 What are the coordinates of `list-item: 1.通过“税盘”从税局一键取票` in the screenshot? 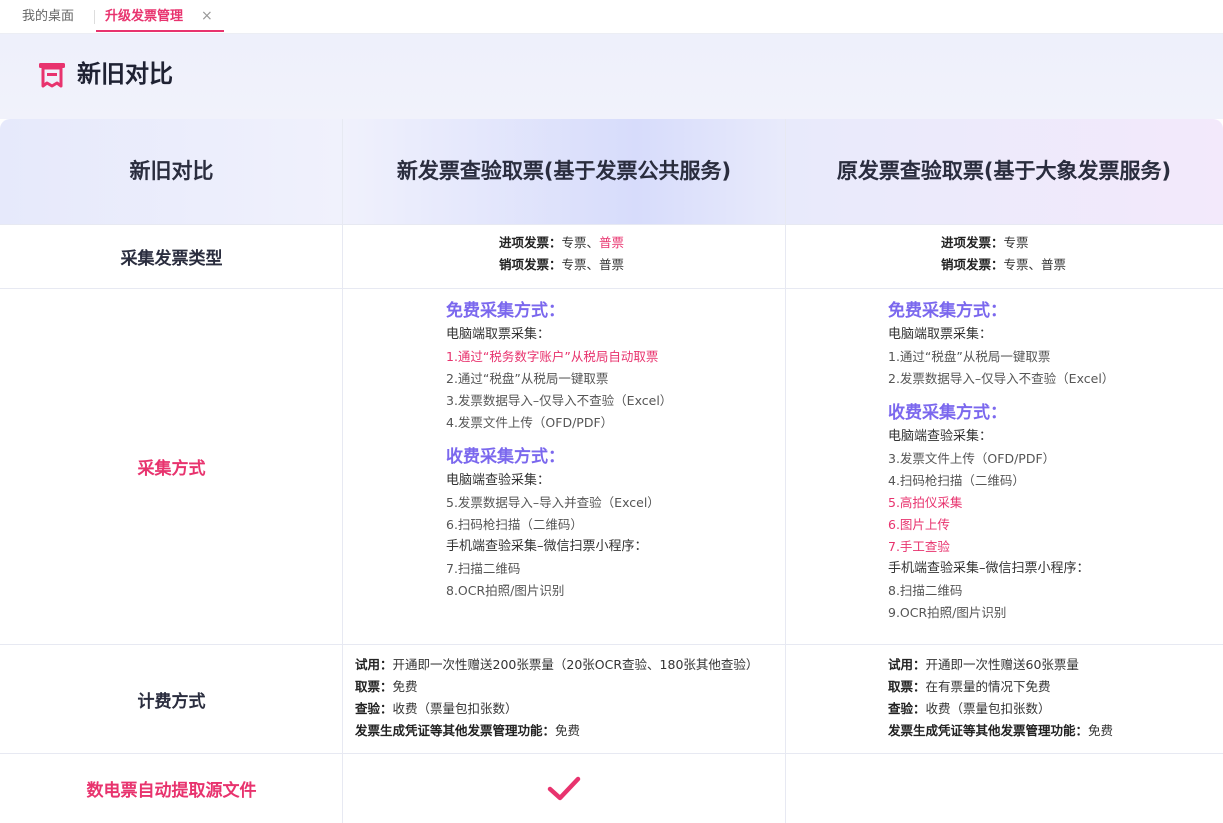 It's located at (969, 356).